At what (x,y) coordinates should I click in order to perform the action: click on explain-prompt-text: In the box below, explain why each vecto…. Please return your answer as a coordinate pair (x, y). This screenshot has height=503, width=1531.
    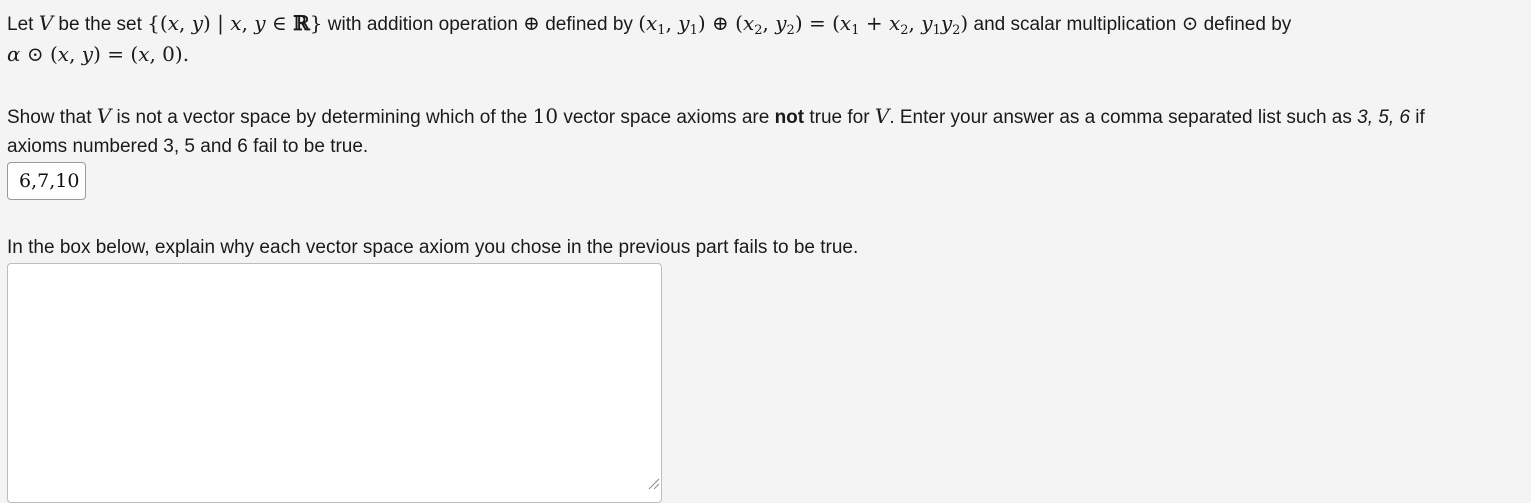
    Looking at the image, I should click on (433, 247).